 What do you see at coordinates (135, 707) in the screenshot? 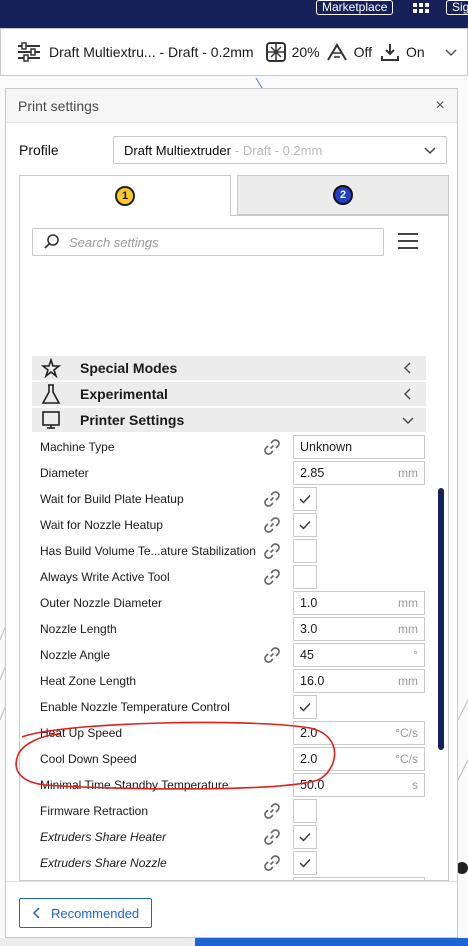
I see `setting-label: Enable Nozzle Temperature Control` at bounding box center [135, 707].